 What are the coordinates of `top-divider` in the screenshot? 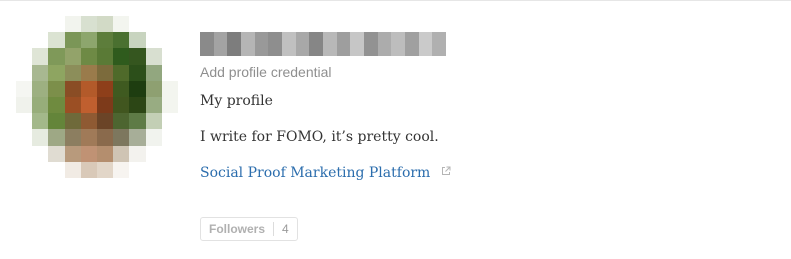 It's located at (395, 0).